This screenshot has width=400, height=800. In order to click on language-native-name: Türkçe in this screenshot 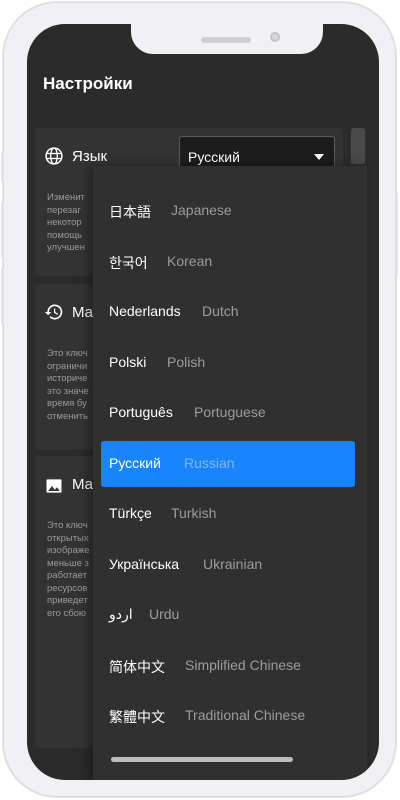, I will do `click(130, 513)`.